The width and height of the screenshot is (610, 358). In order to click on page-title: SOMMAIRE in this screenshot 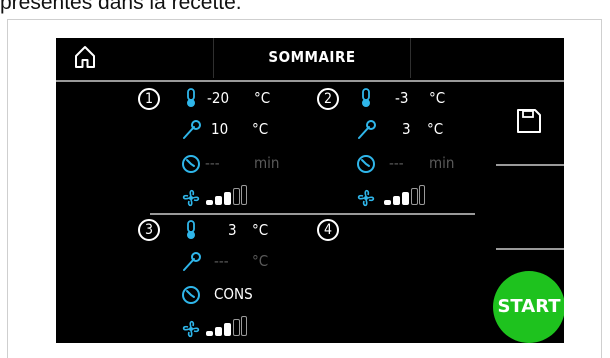, I will do `click(312, 57)`.